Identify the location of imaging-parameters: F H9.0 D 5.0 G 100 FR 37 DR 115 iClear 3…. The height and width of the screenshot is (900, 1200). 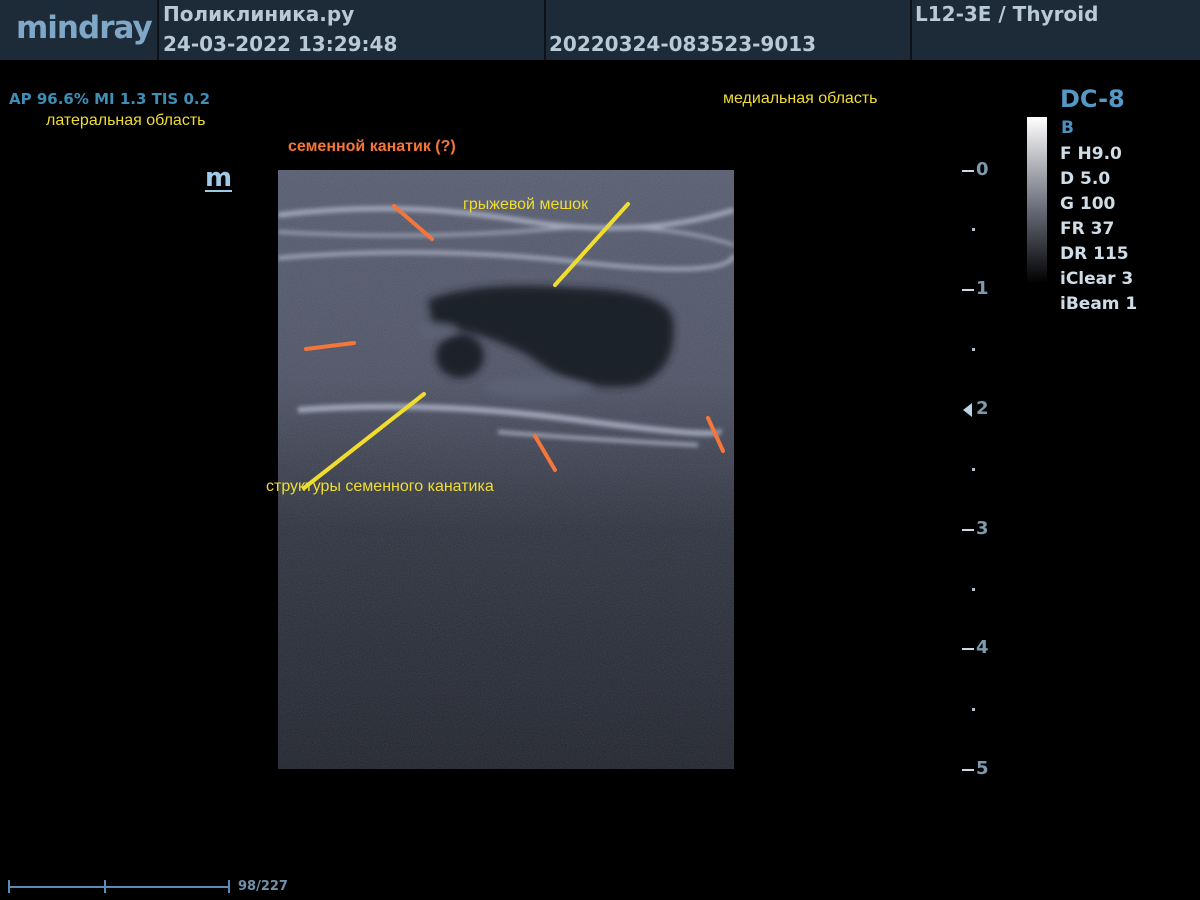
(1098, 229).